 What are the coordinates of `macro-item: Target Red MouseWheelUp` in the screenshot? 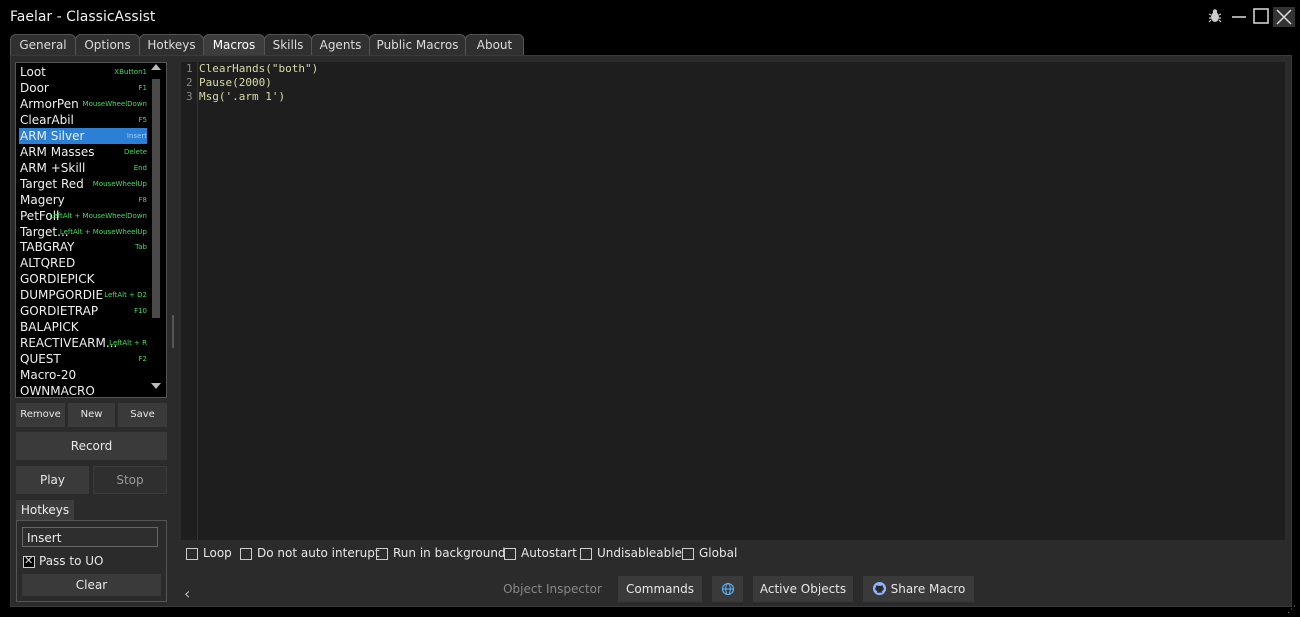 It's located at (83, 184).